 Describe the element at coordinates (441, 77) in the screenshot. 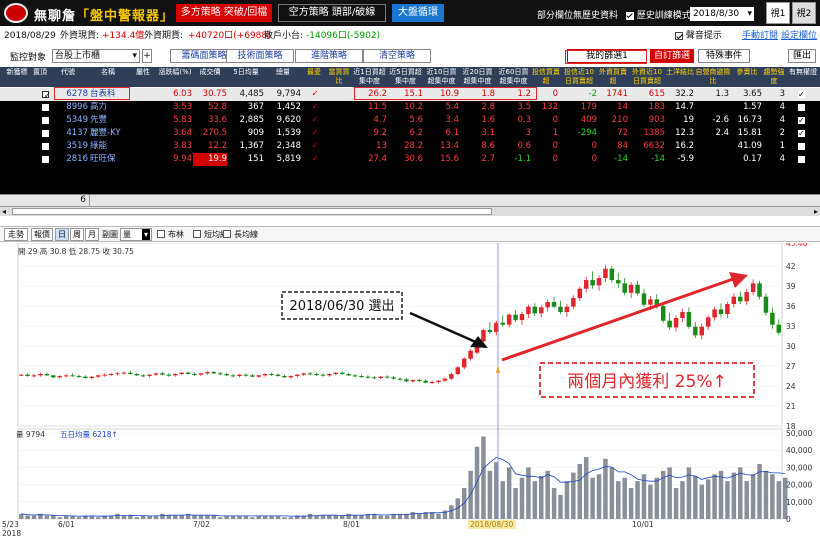

I see `col-header: 近10日買超集中度` at that location.